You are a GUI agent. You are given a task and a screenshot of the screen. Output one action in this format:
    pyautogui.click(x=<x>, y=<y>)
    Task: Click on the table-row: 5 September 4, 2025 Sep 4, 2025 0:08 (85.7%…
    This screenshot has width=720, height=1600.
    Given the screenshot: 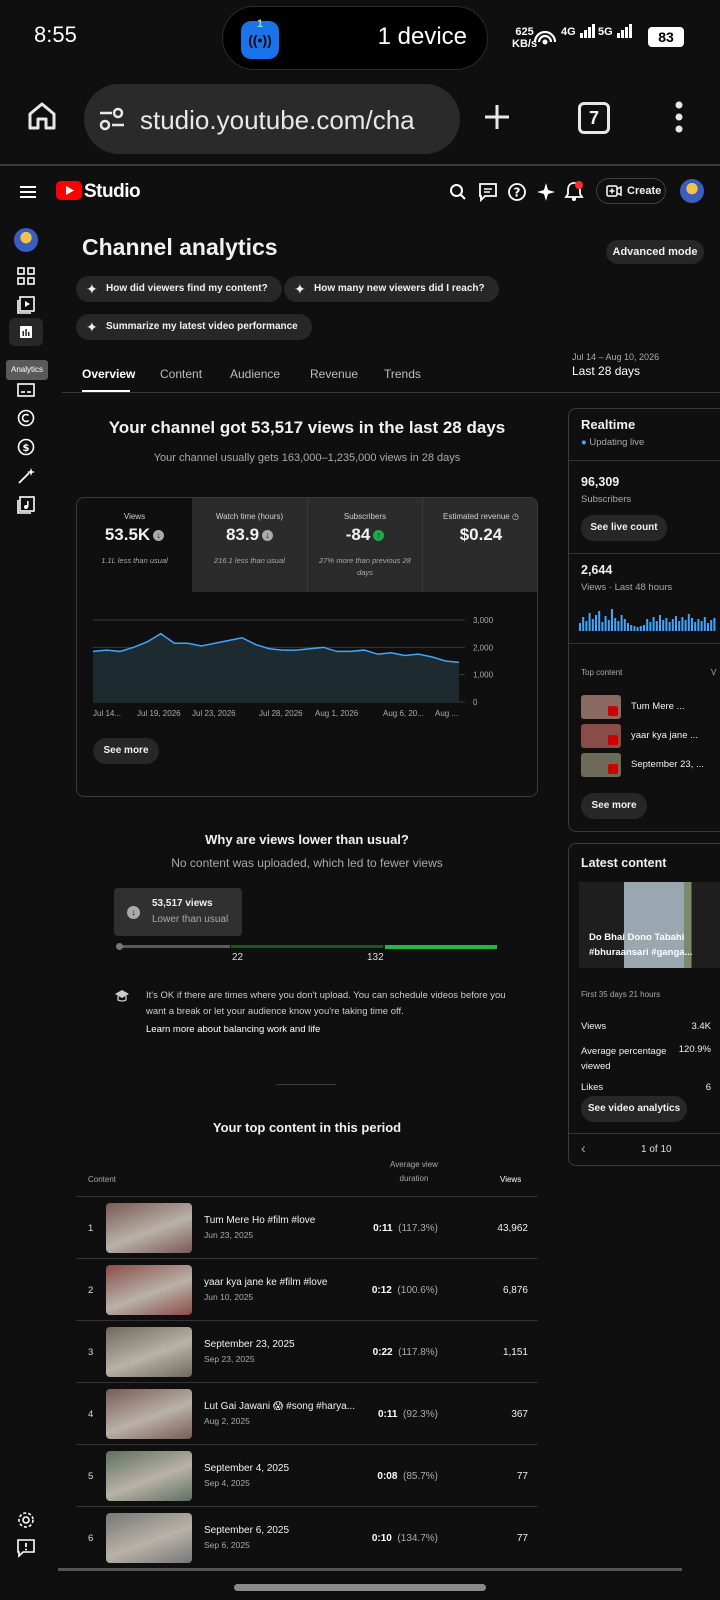 What is the action you would take?
    pyautogui.click(x=307, y=1475)
    